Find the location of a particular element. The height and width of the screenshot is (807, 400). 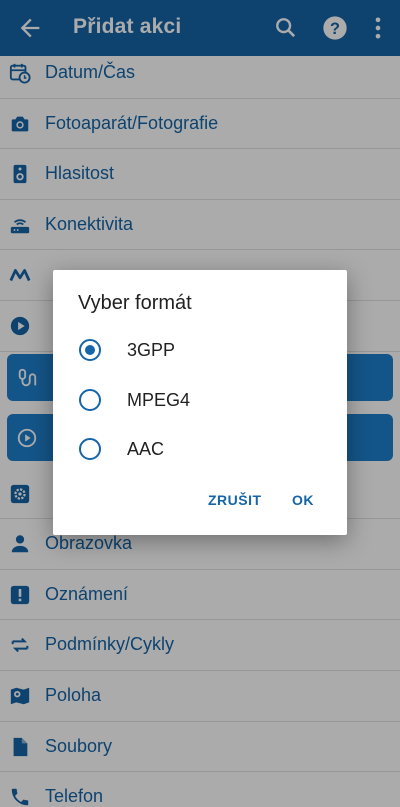

option-label: 3GPP is located at coordinates (151, 350).